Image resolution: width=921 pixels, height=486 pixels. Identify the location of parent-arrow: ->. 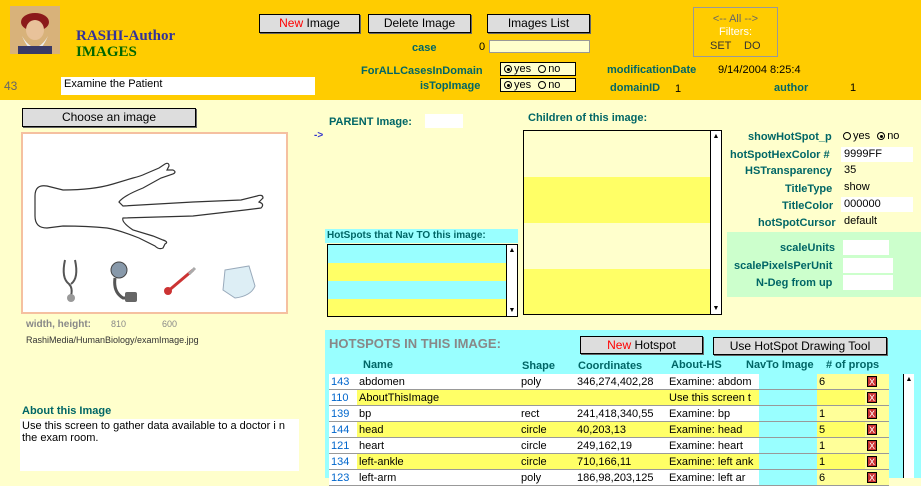
(318, 135).